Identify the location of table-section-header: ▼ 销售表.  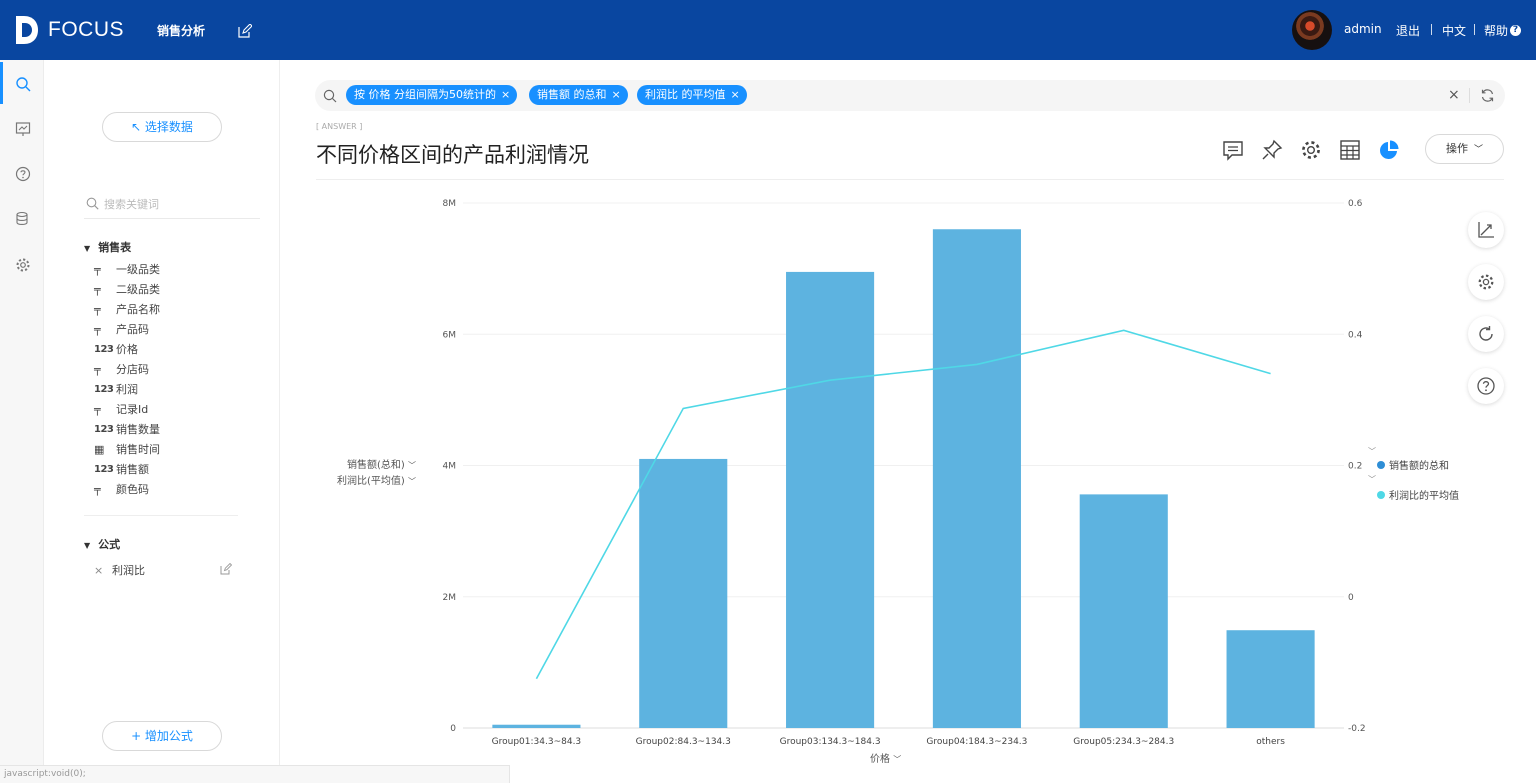
(107, 247).